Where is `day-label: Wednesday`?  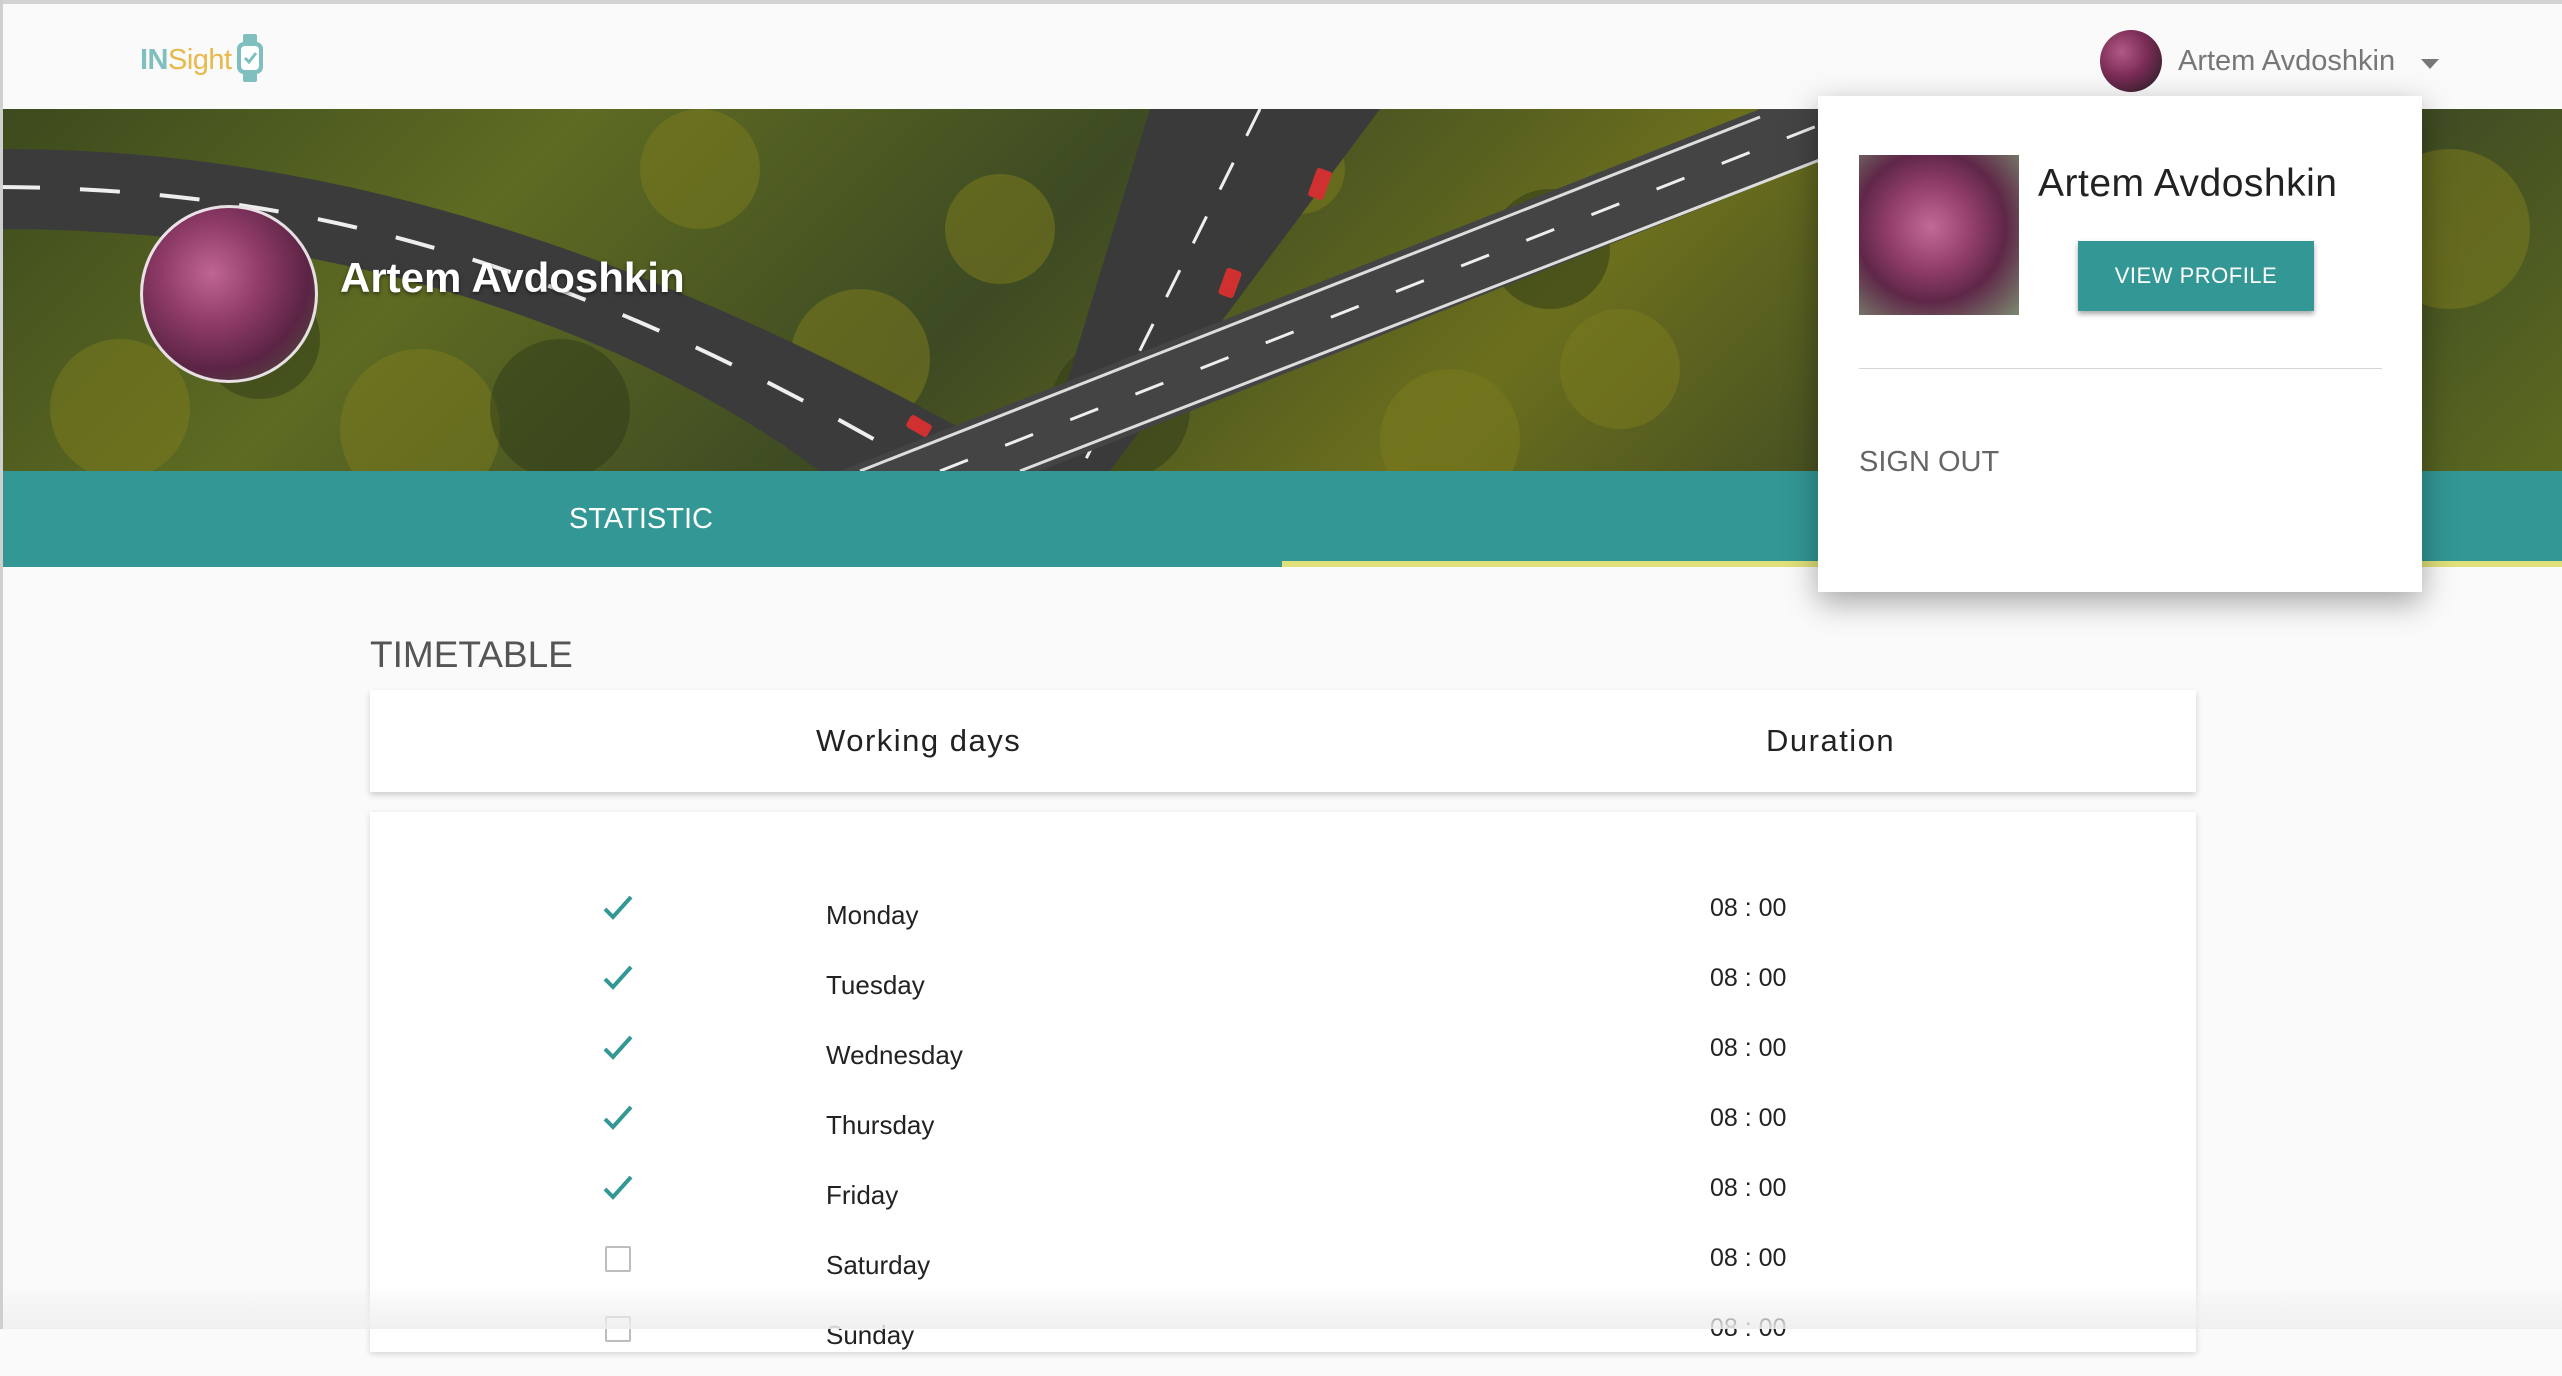 day-label: Wednesday is located at coordinates (894, 1055).